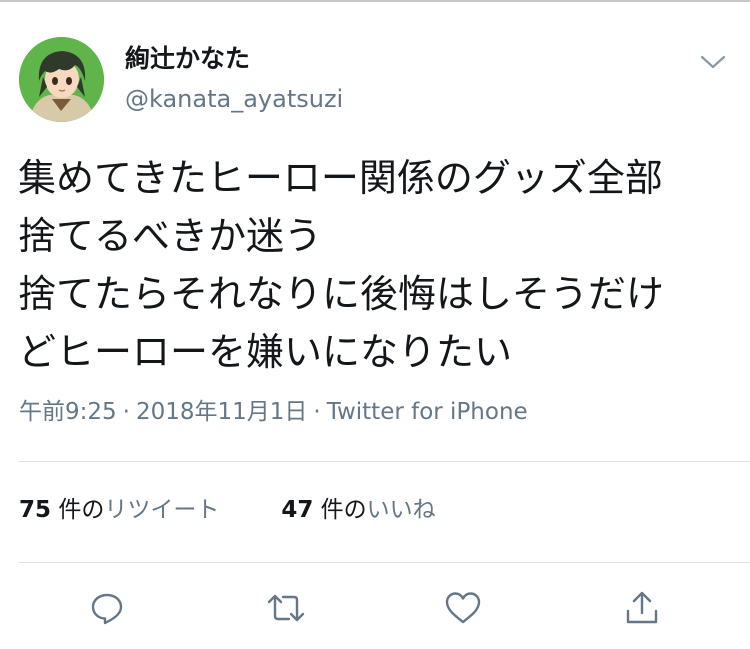 This screenshot has width=750, height=649. I want to click on tweet-date: 2018年11月1日, so click(221, 412).